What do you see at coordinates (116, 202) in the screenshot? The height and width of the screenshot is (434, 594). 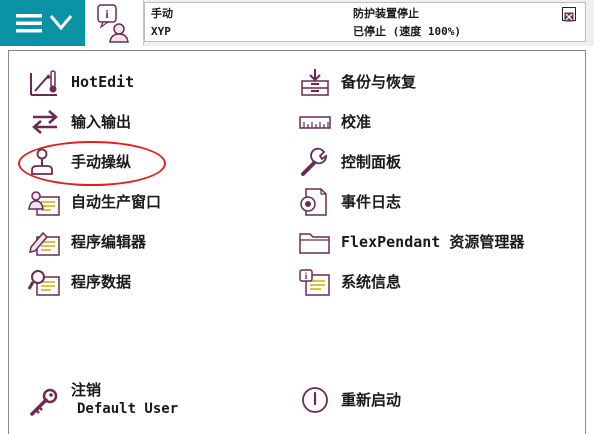 I see `menu-item-label: 自动生产窗口` at bounding box center [116, 202].